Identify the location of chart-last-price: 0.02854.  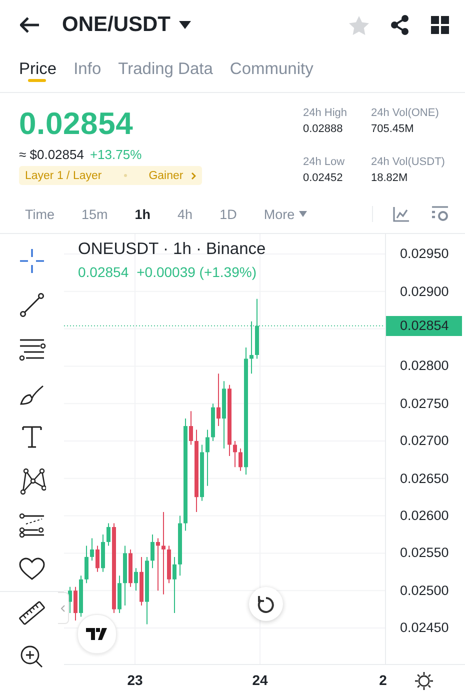
(103, 272).